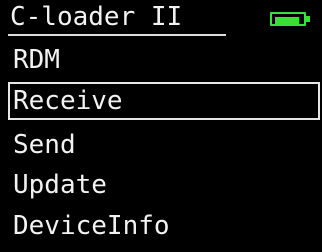 Image resolution: width=322 pixels, height=252 pixels. What do you see at coordinates (96, 17) in the screenshot?
I see `screen-title: C-loader II` at bounding box center [96, 17].